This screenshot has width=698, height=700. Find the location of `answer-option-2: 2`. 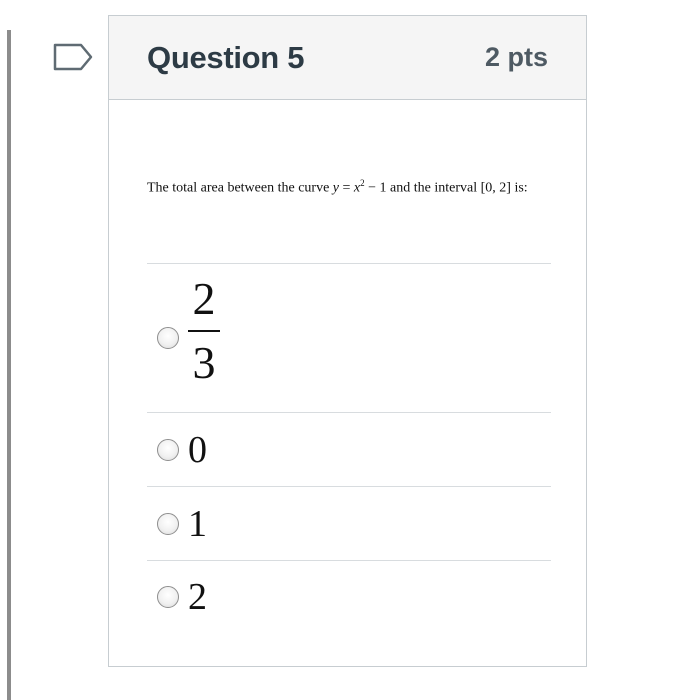

answer-option-2: 2 is located at coordinates (349, 596).